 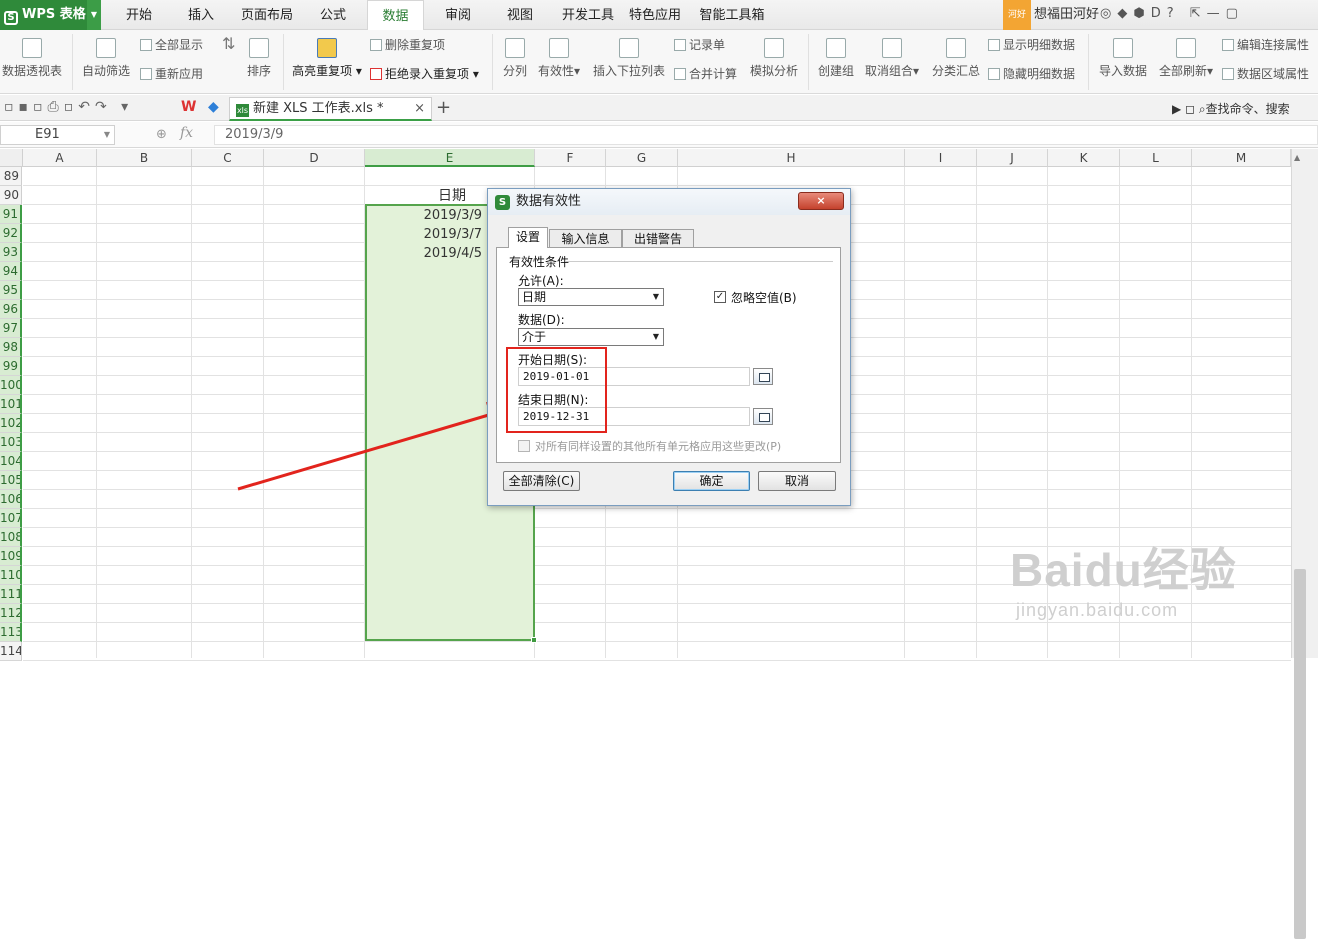 What do you see at coordinates (658, 446) in the screenshot?
I see `apply-all-label: 对所有同样设置的其他所有单元格应用这些更改(P)` at bounding box center [658, 446].